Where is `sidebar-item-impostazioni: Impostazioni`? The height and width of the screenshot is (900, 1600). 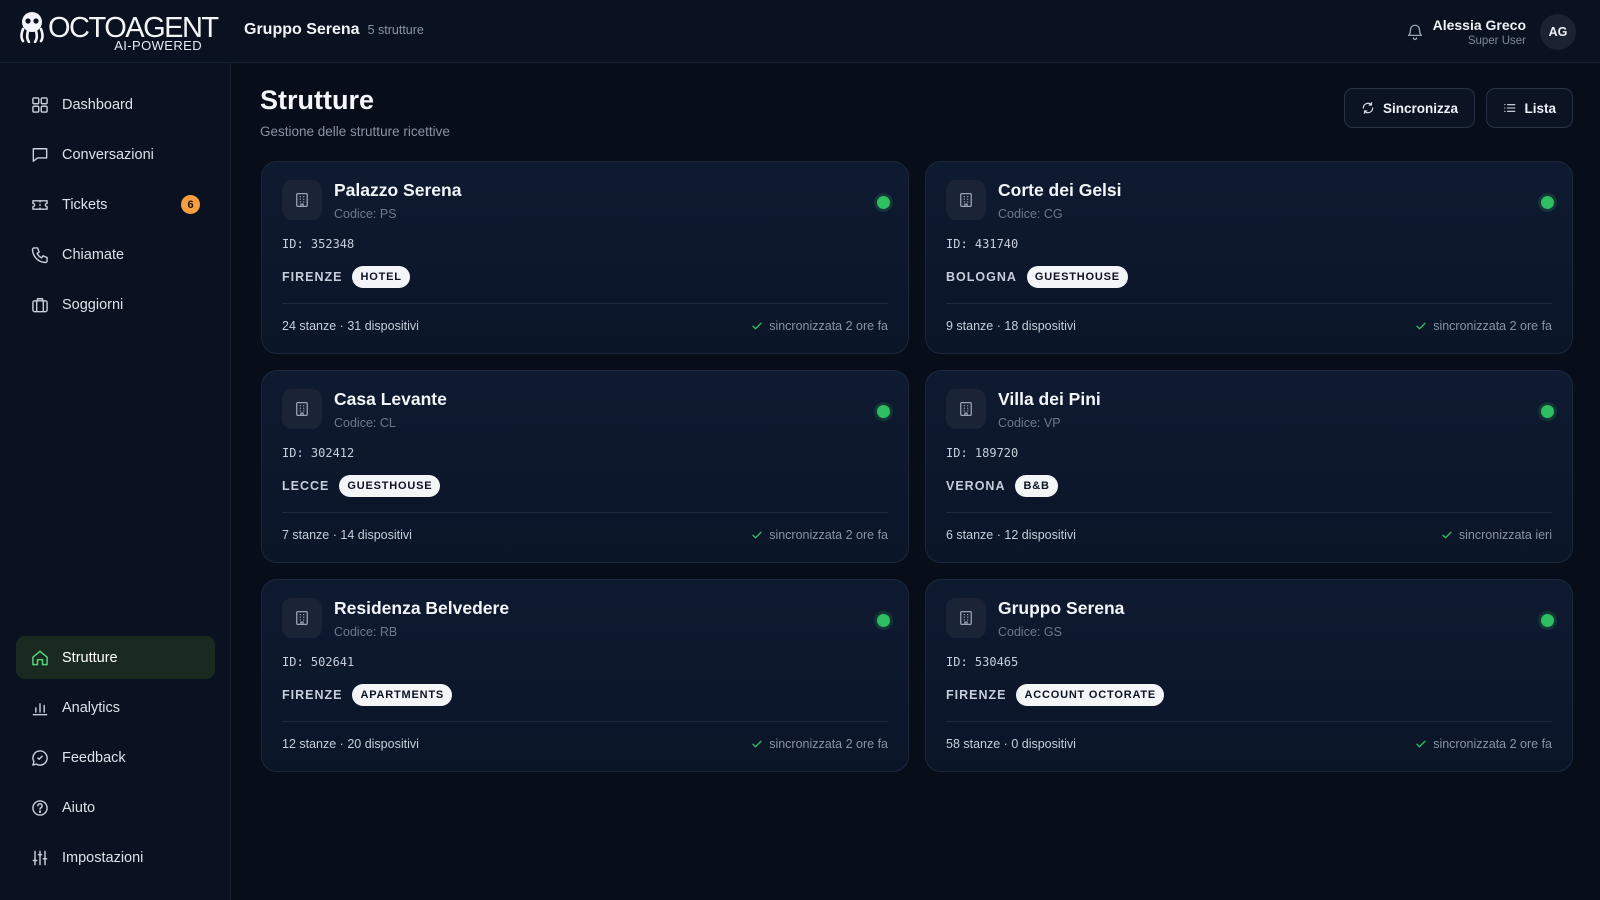
sidebar-item-impostazioni: Impostazioni is located at coordinates (115, 857).